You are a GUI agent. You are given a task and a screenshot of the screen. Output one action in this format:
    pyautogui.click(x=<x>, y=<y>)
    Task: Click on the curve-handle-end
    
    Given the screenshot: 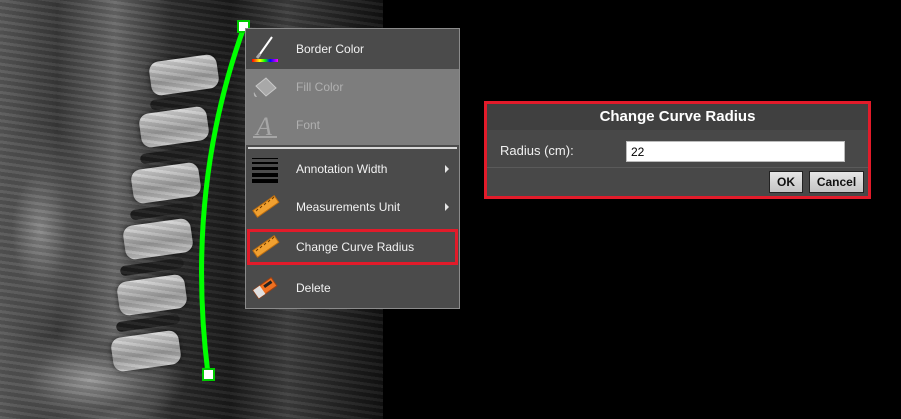 What is the action you would take?
    pyautogui.click(x=208, y=374)
    